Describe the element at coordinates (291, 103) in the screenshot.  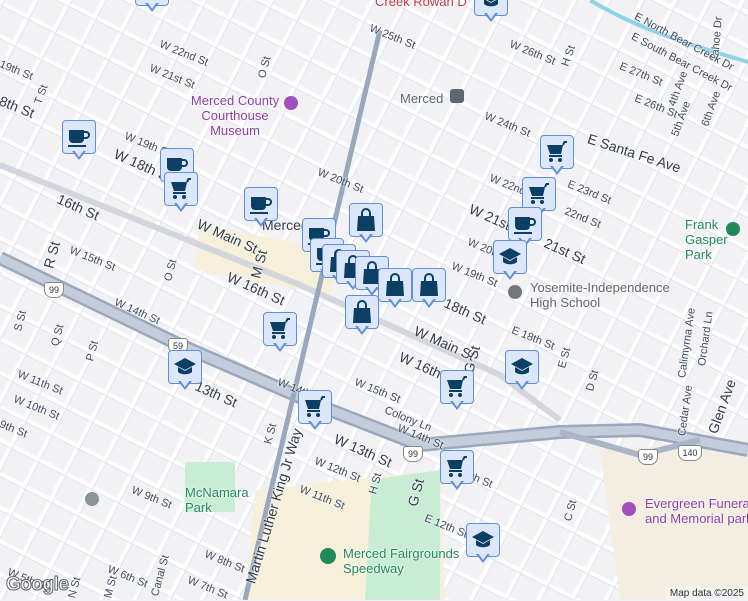
I see `museum-icon` at that location.